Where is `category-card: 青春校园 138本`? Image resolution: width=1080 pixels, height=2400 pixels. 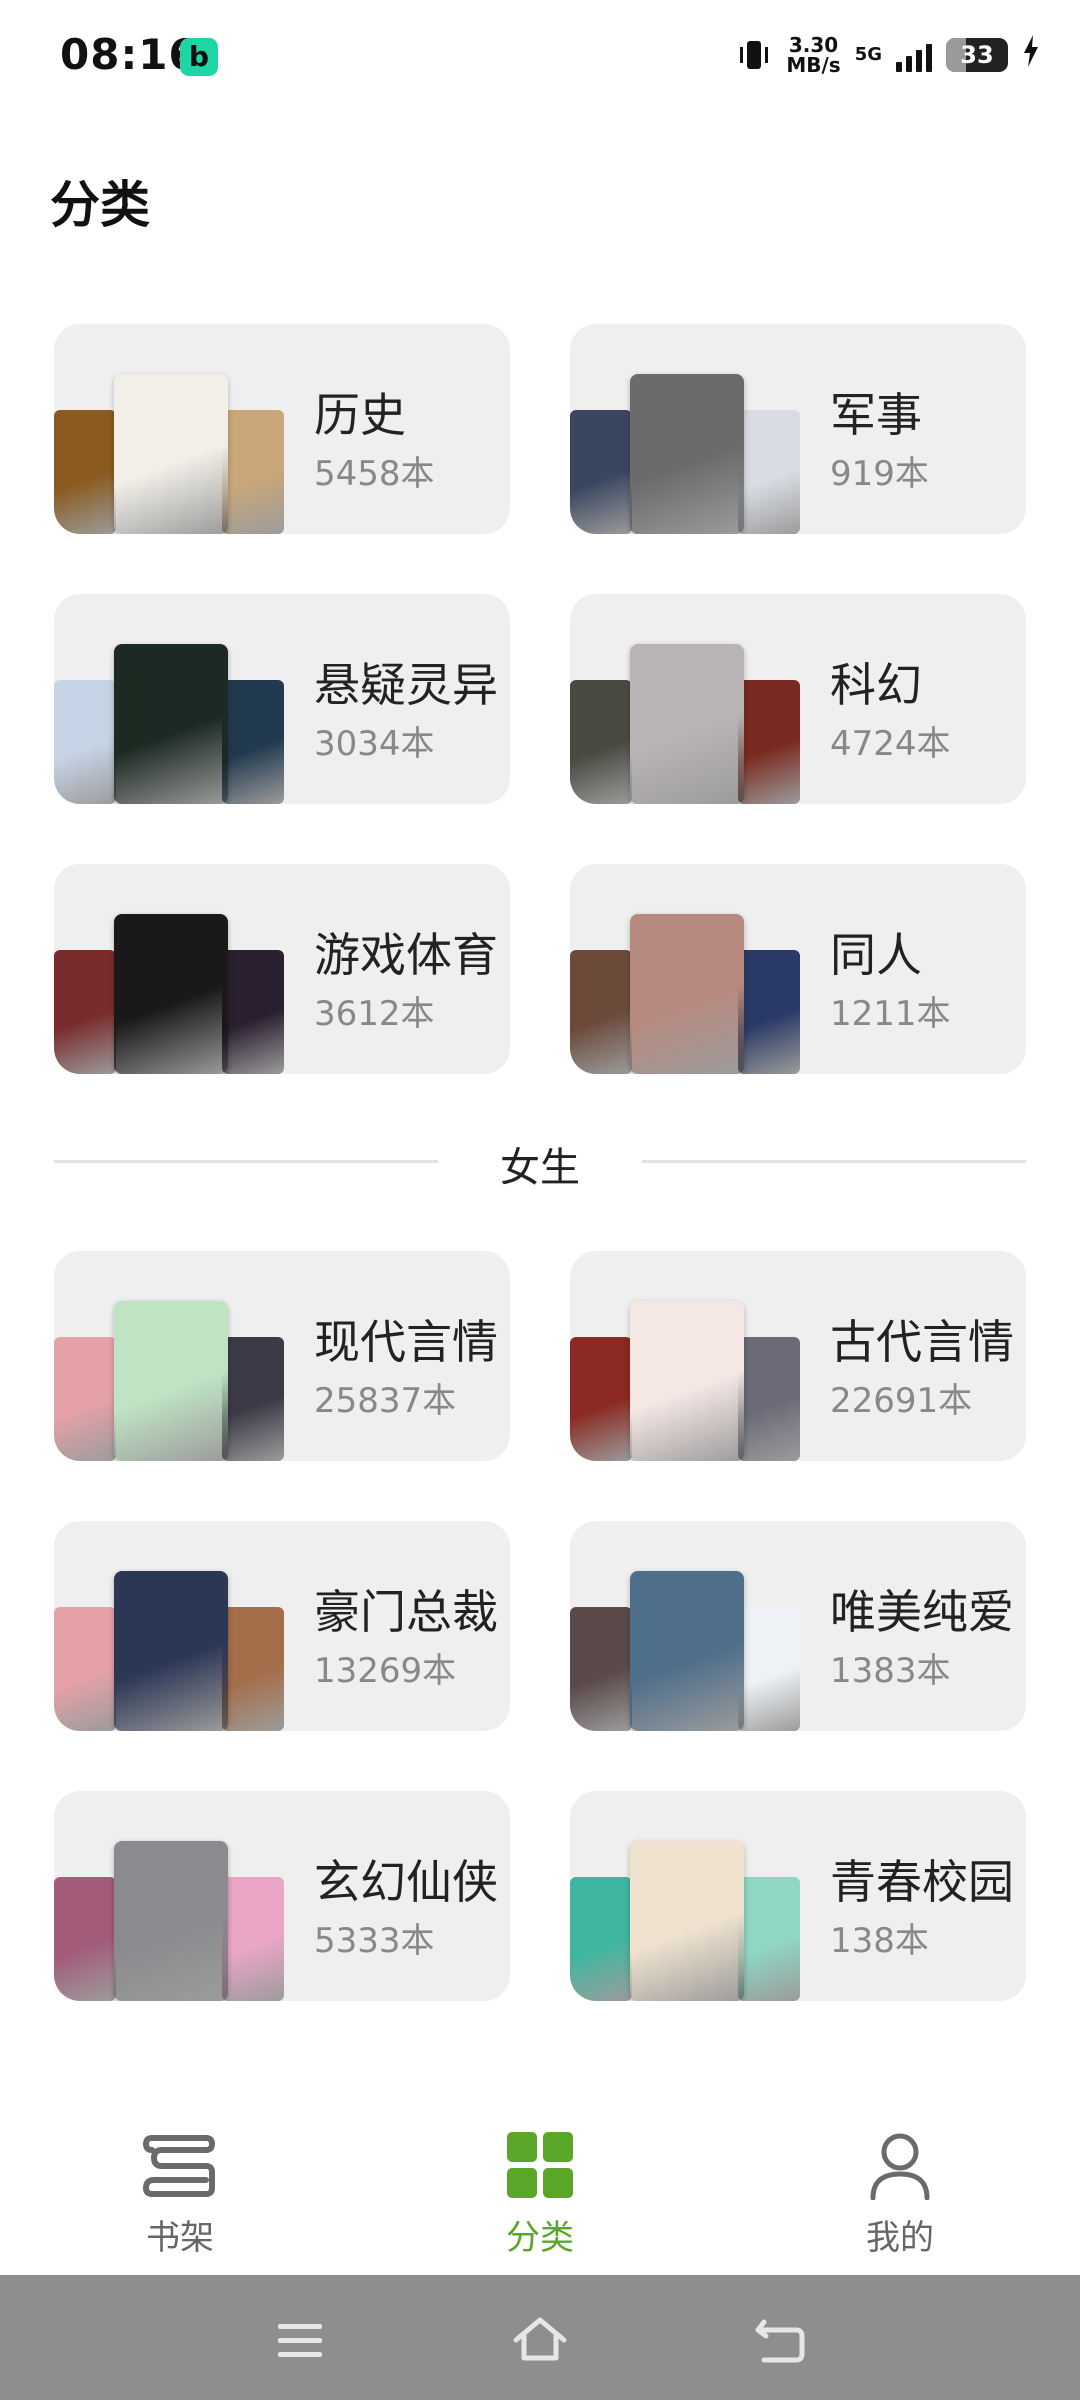 category-card: 青春校园 138本 is located at coordinates (798, 1896).